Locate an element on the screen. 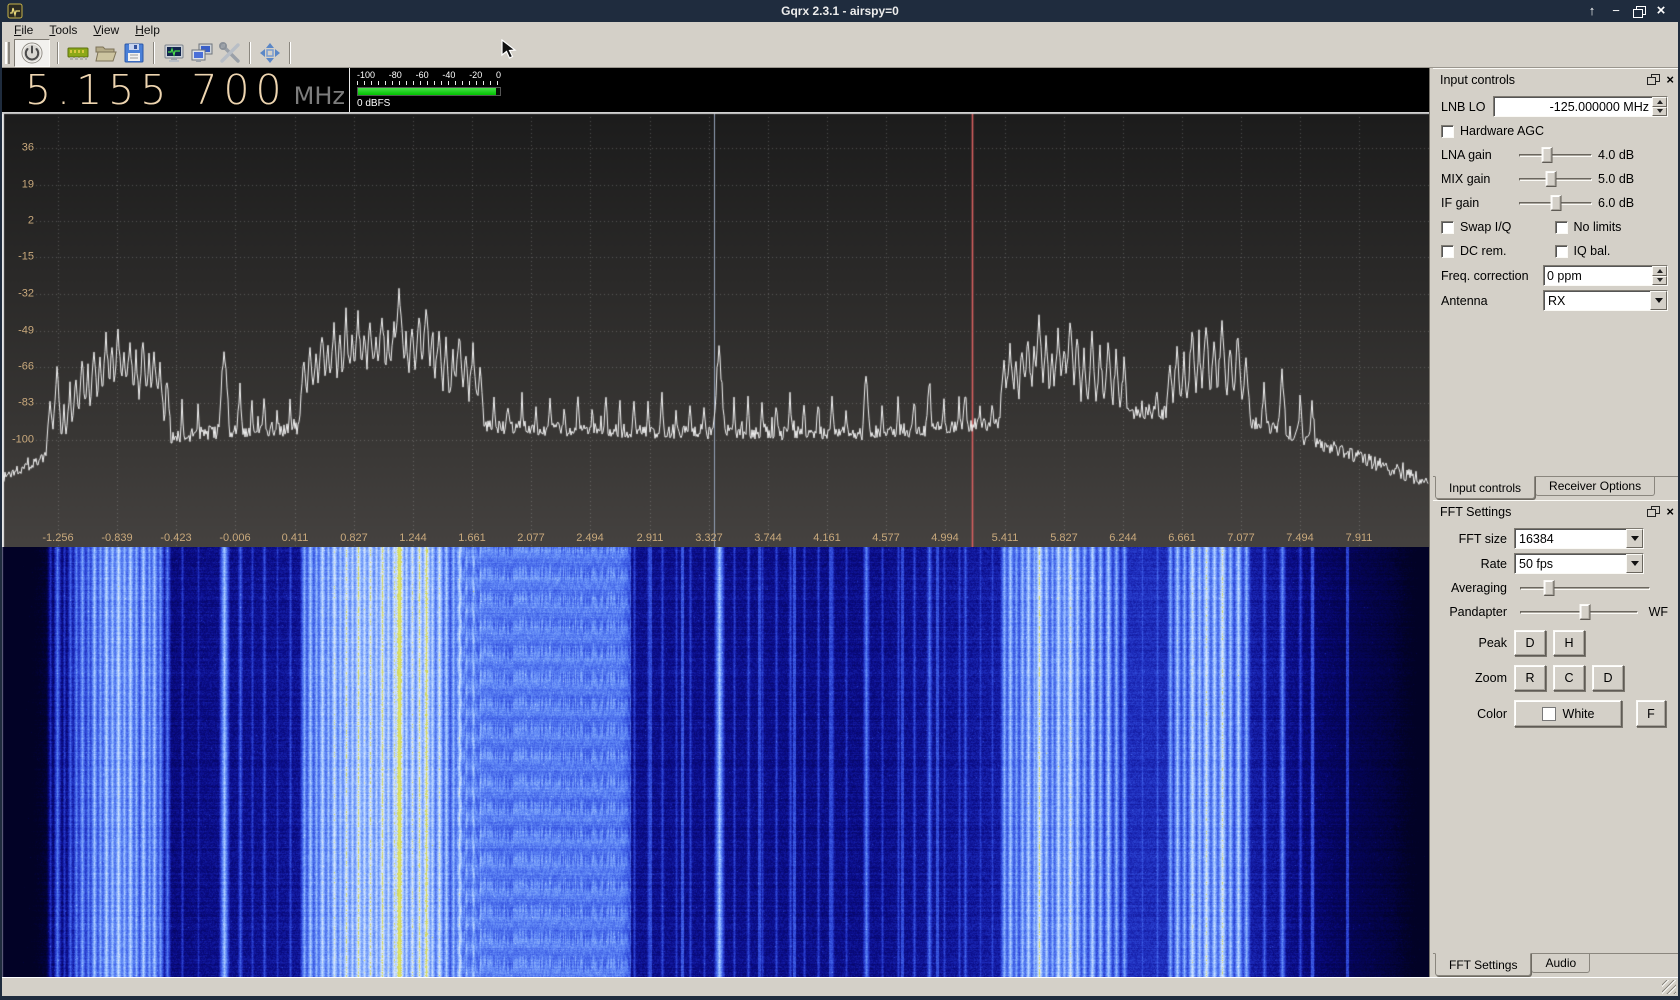 The image size is (1680, 1000). resize-grip is located at coordinates (1669, 987).